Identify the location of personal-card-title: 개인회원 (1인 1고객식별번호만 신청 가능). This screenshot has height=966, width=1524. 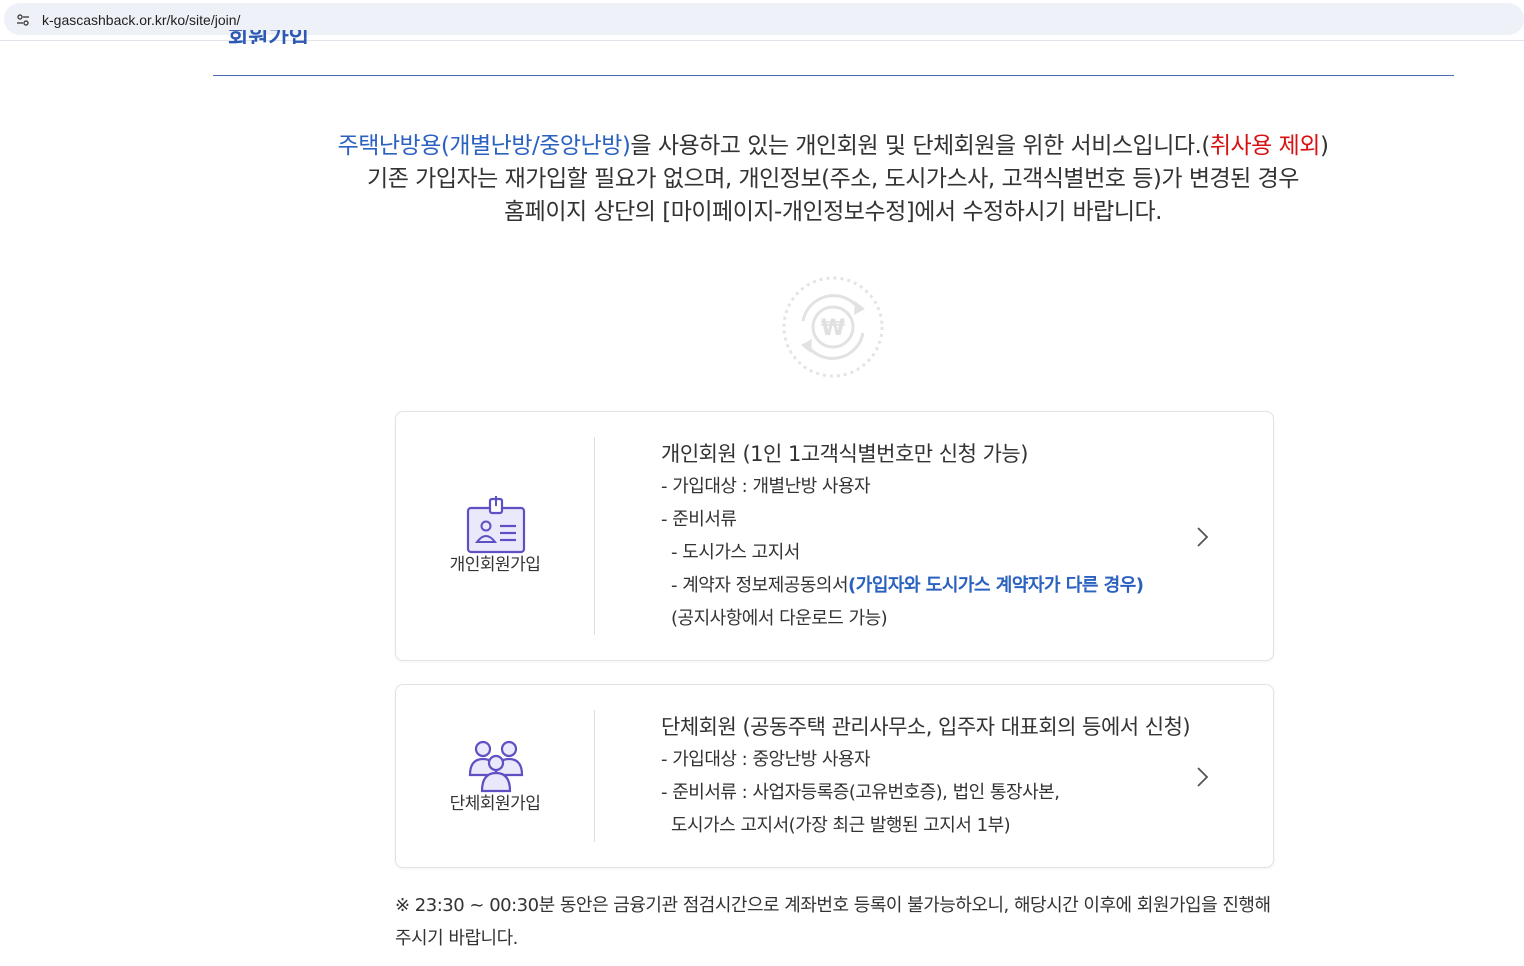
(844, 454).